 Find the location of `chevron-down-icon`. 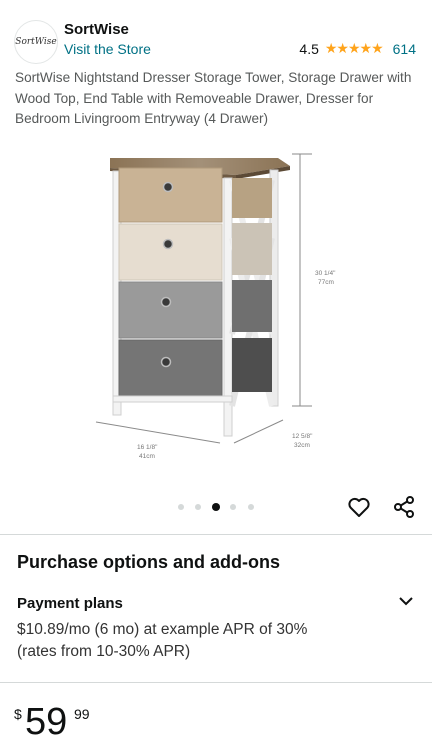

chevron-down-icon is located at coordinates (406, 601).